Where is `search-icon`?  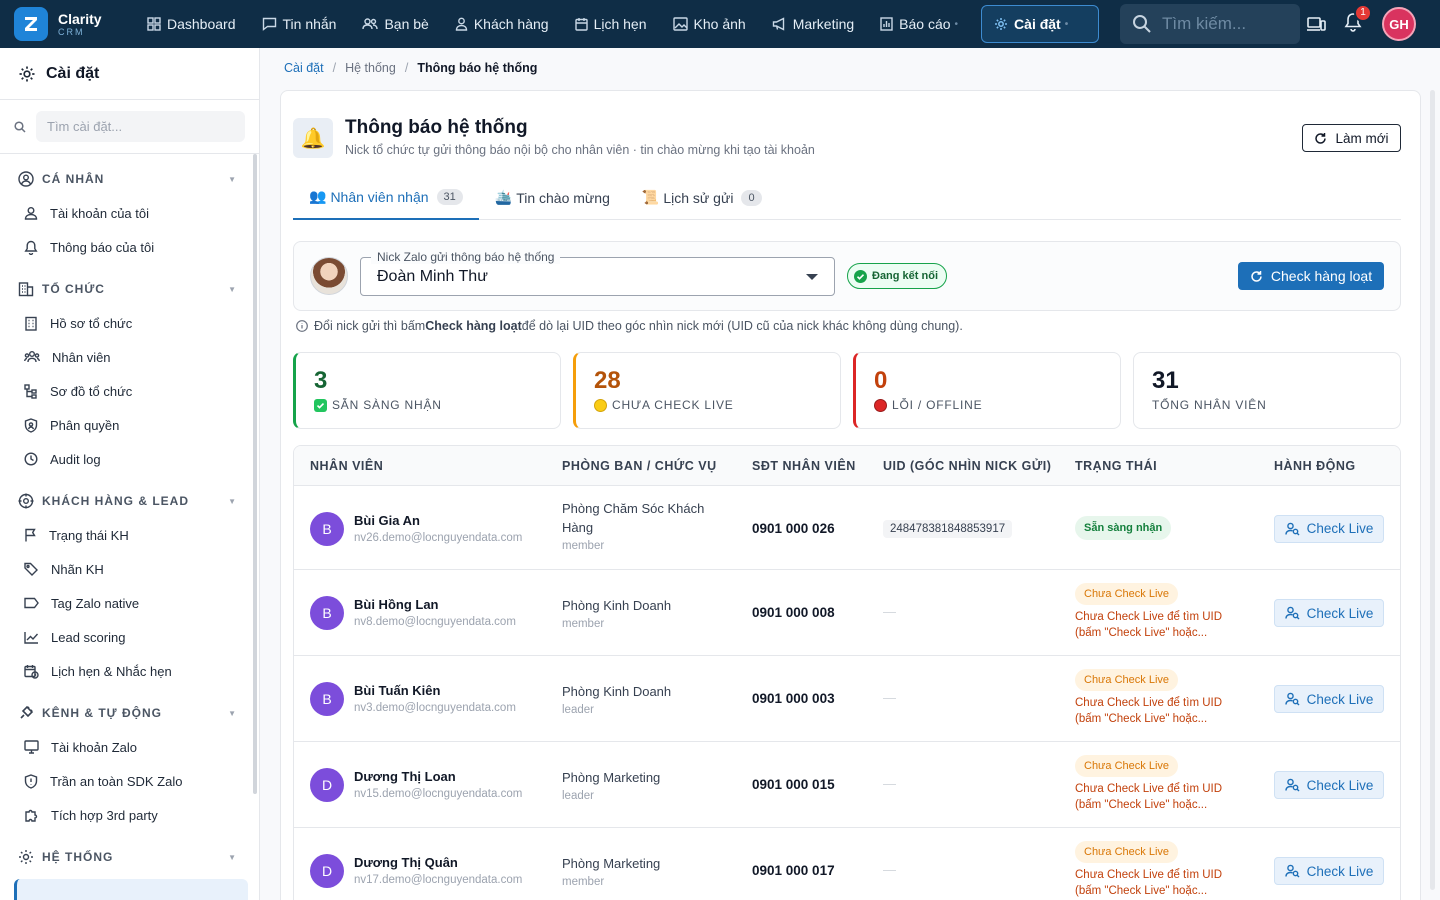 search-icon is located at coordinates (20, 126).